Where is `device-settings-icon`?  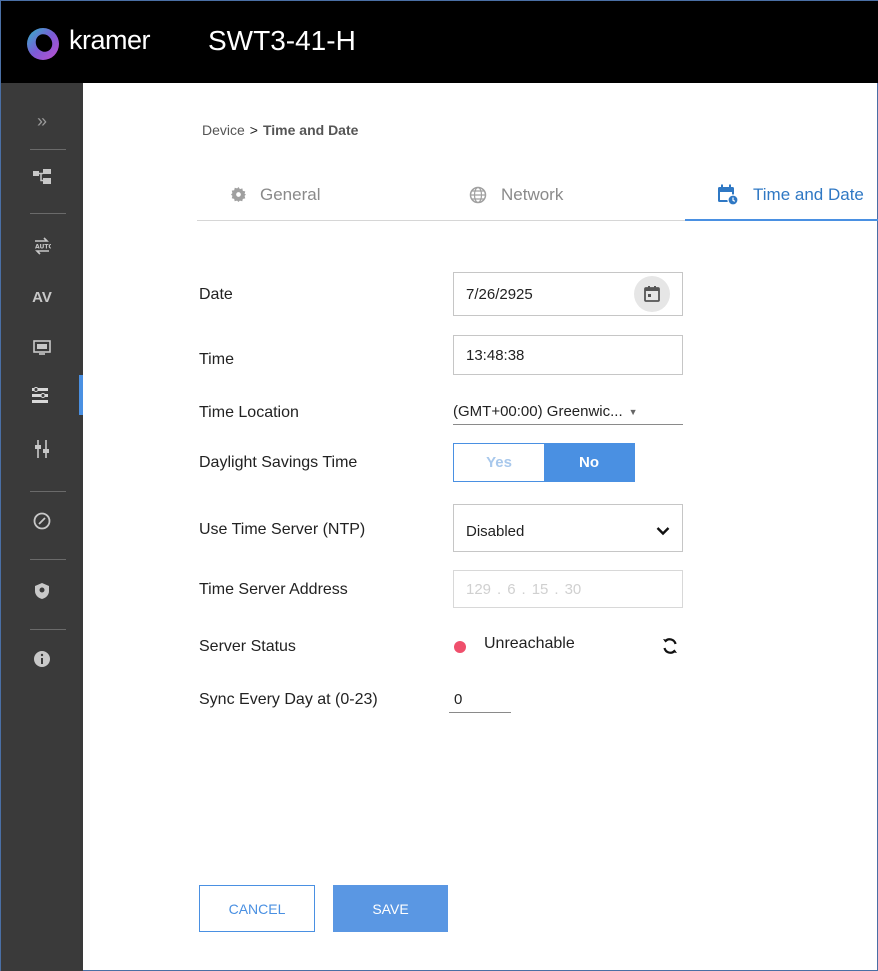
device-settings-icon is located at coordinates (42, 395).